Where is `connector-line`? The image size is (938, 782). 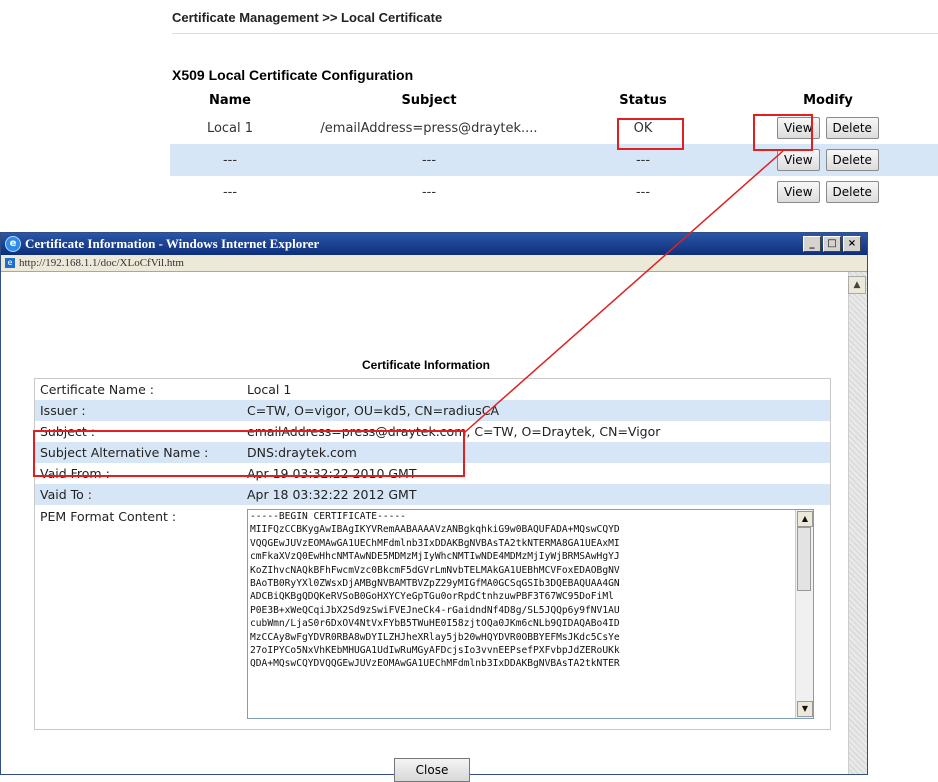
connector-line is located at coordinates (624, 291).